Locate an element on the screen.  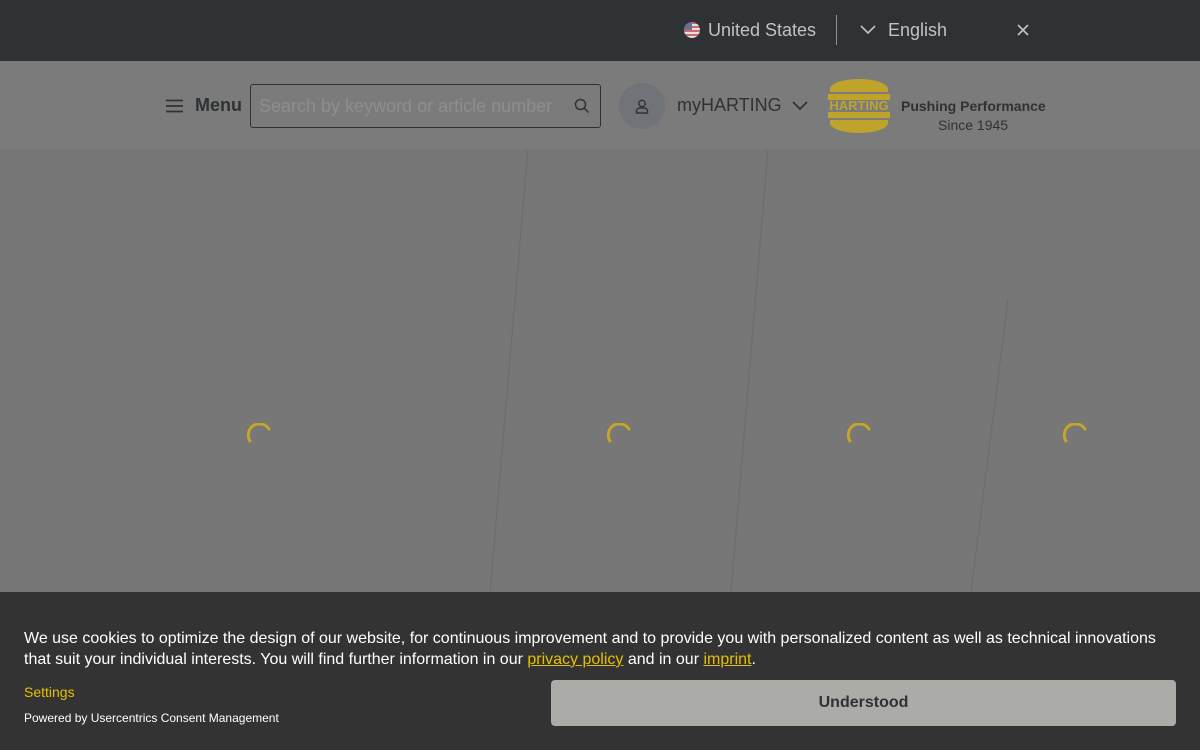
close-icon is located at coordinates (1023, 30).